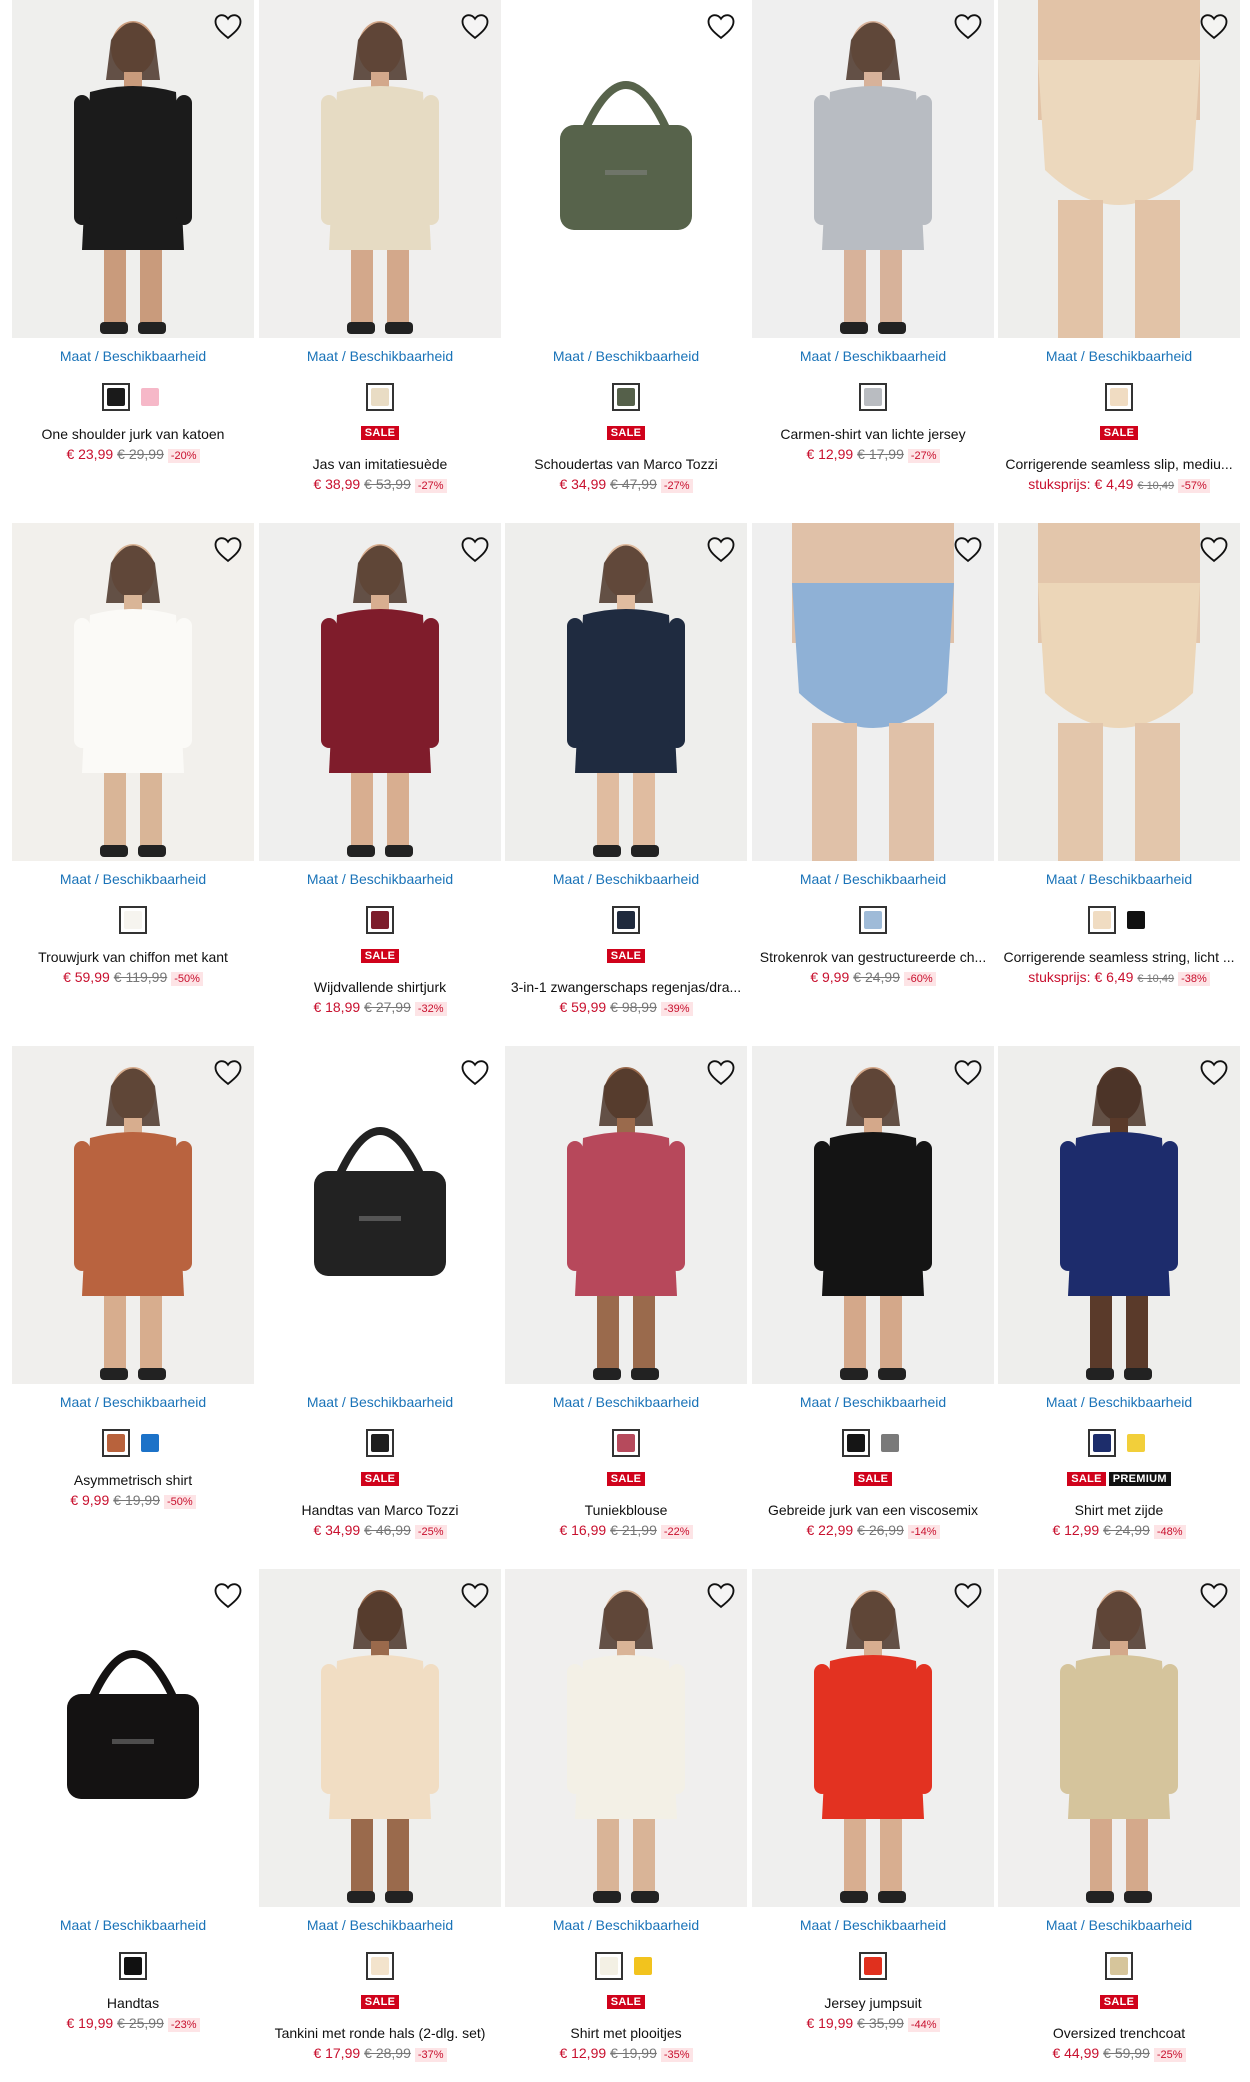  I want to click on product-name: Carmen-shirt van lichte jersey, so click(873, 434).